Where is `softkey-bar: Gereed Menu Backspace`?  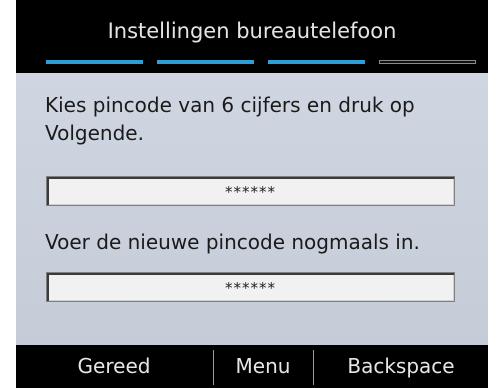 softkey-bar: Gereed Menu Backspace is located at coordinates (252, 366).